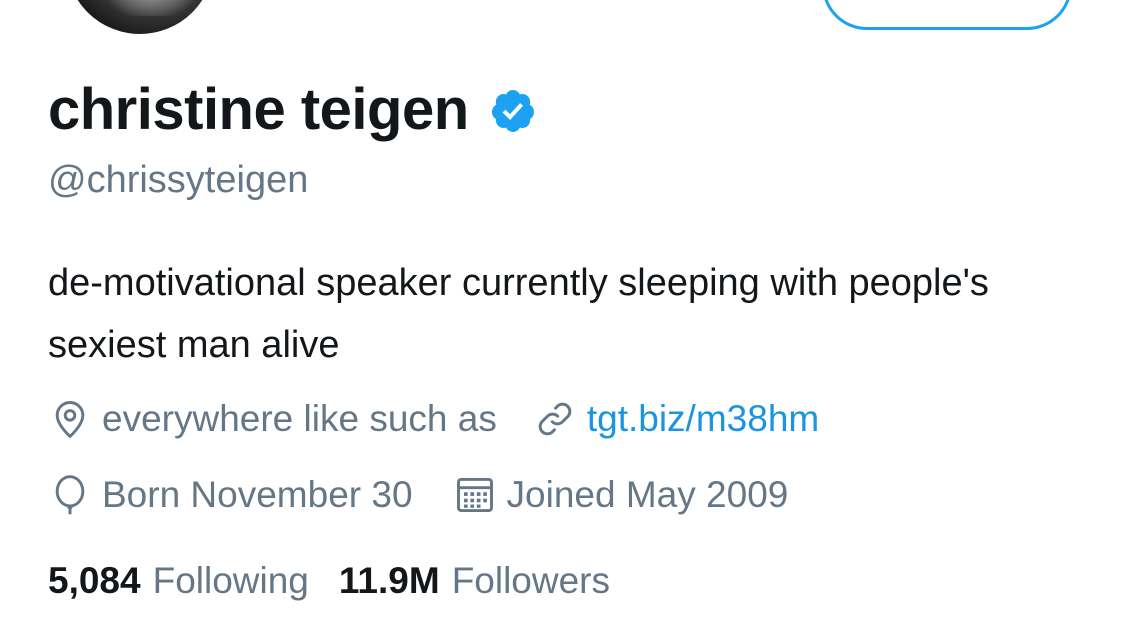 The width and height of the screenshot is (1125, 632). What do you see at coordinates (329, 581) in the screenshot?
I see `follow-stats: 5,084 Following 11.9M Followers` at bounding box center [329, 581].